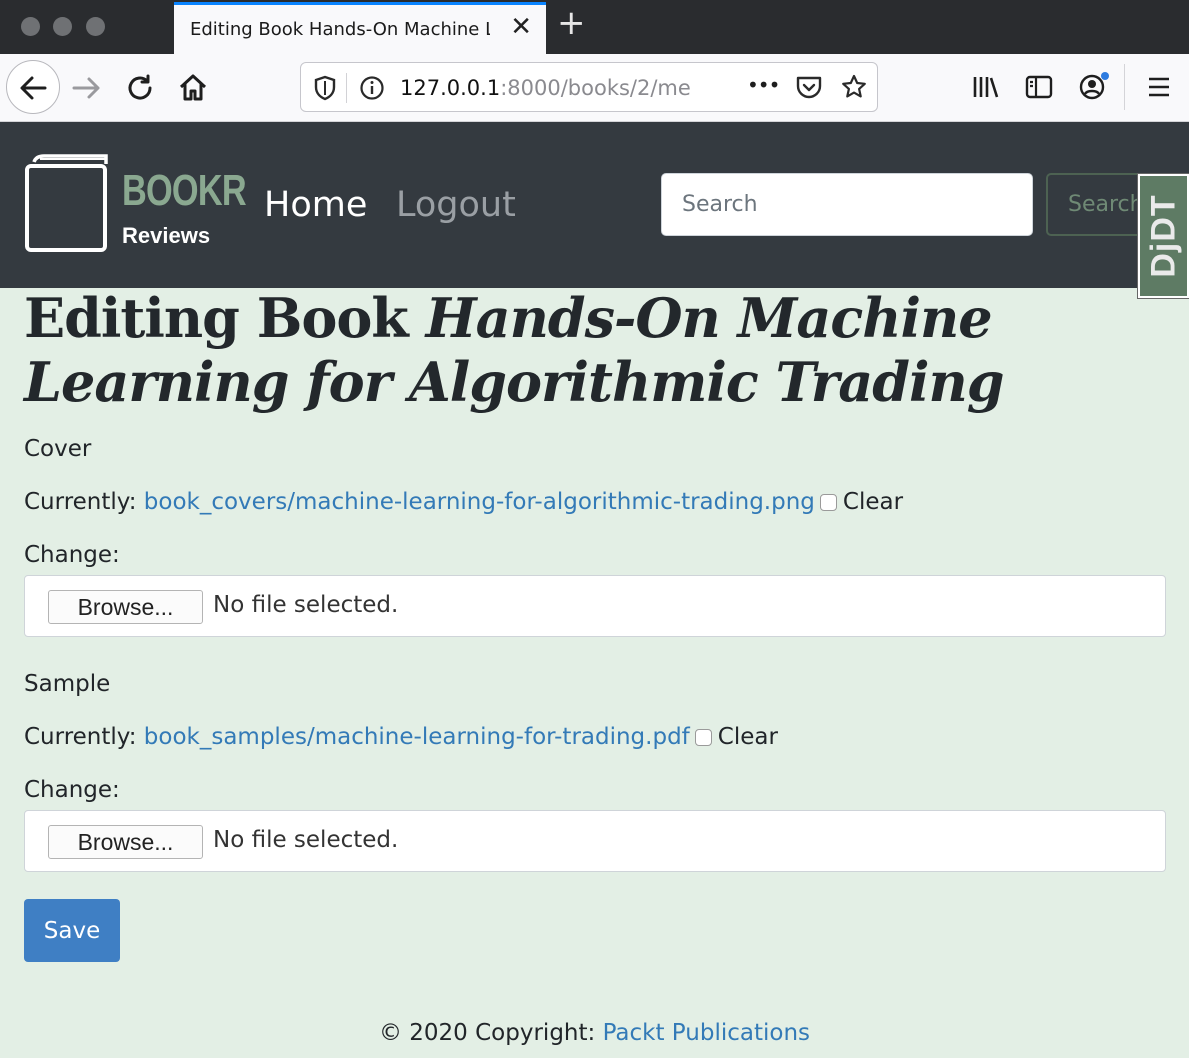 This screenshot has height=1058, width=1189. I want to click on cover-no-file-text: No file selected., so click(306, 605).